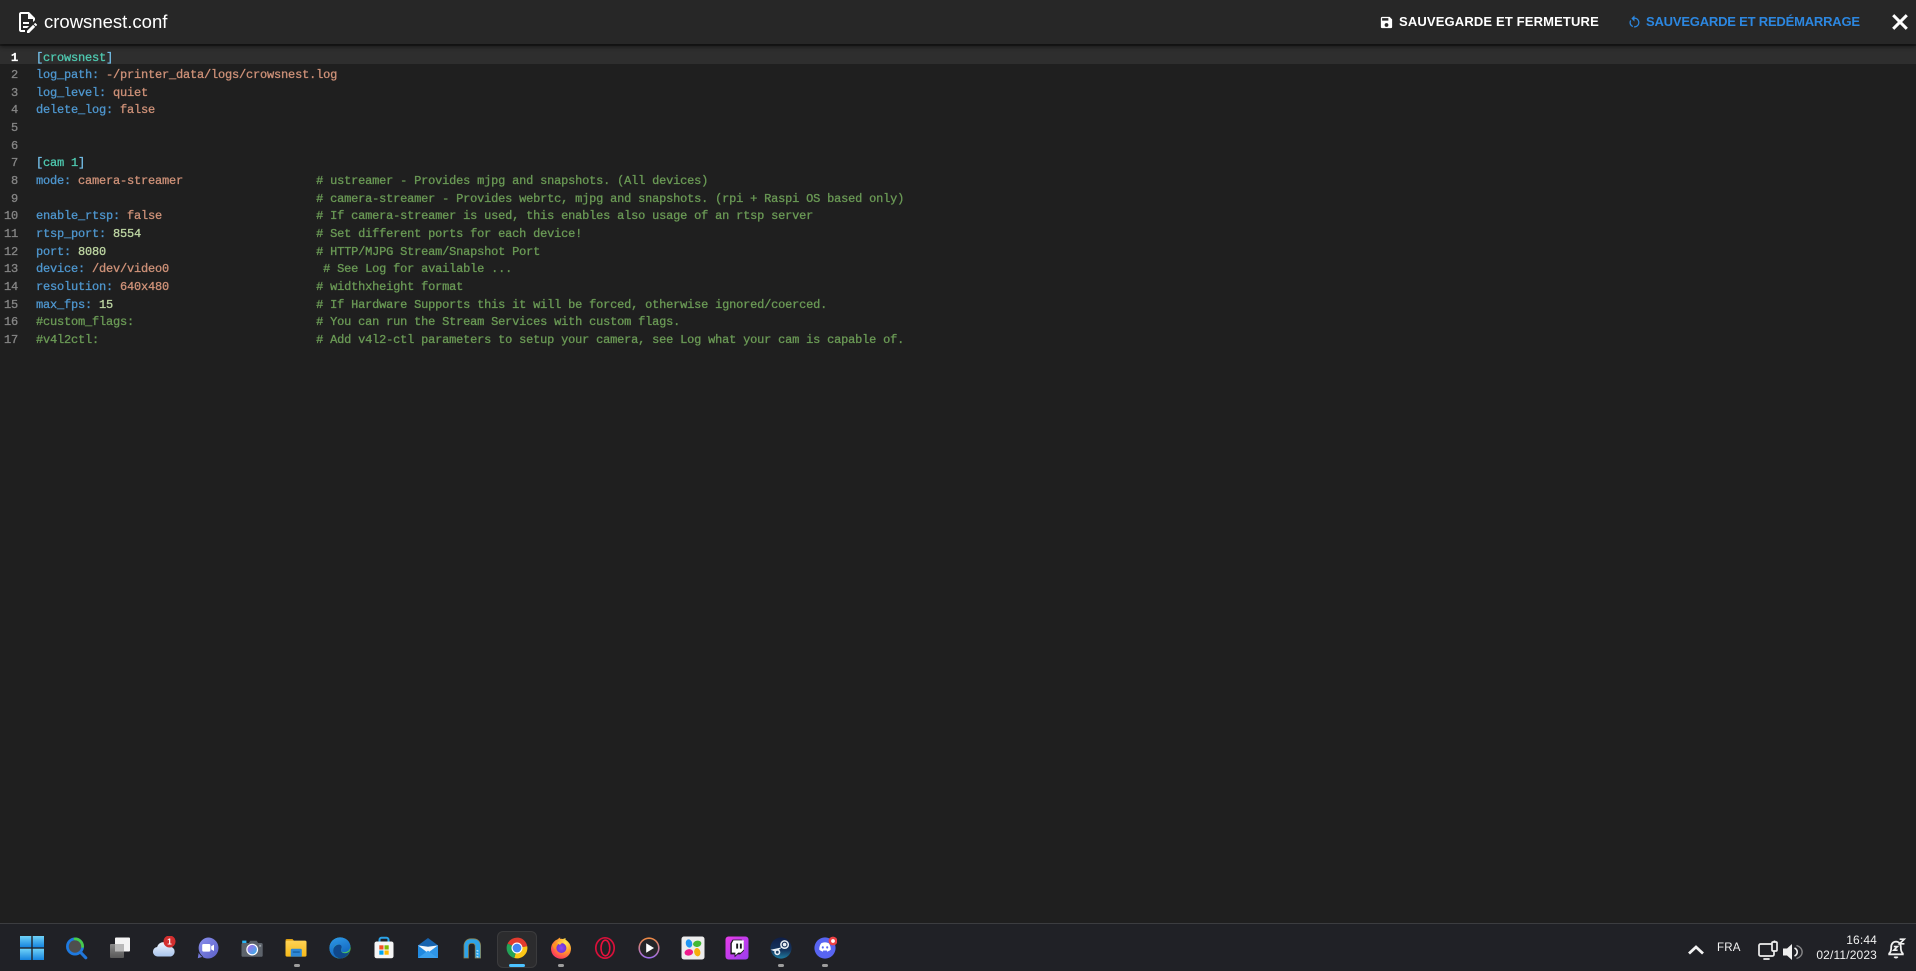  I want to click on svg-text: 1, so click(169, 941).